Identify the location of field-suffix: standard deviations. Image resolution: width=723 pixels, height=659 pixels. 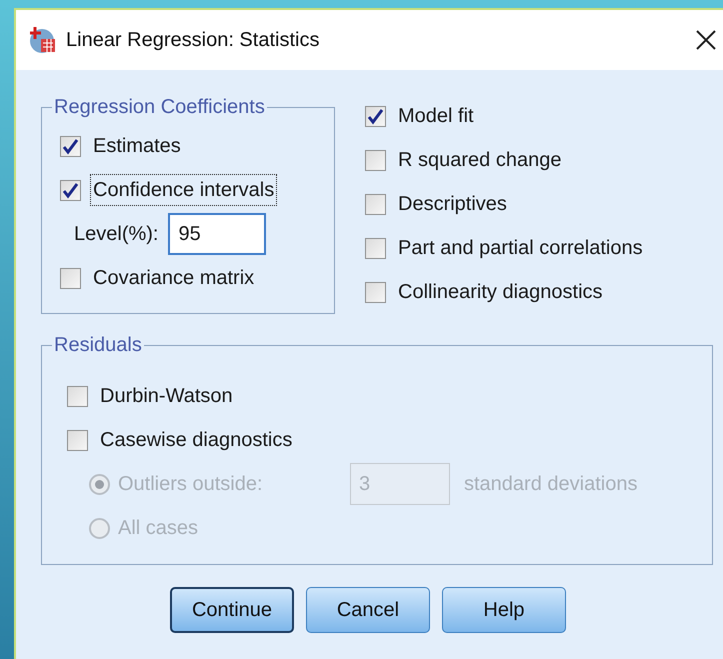
(551, 484).